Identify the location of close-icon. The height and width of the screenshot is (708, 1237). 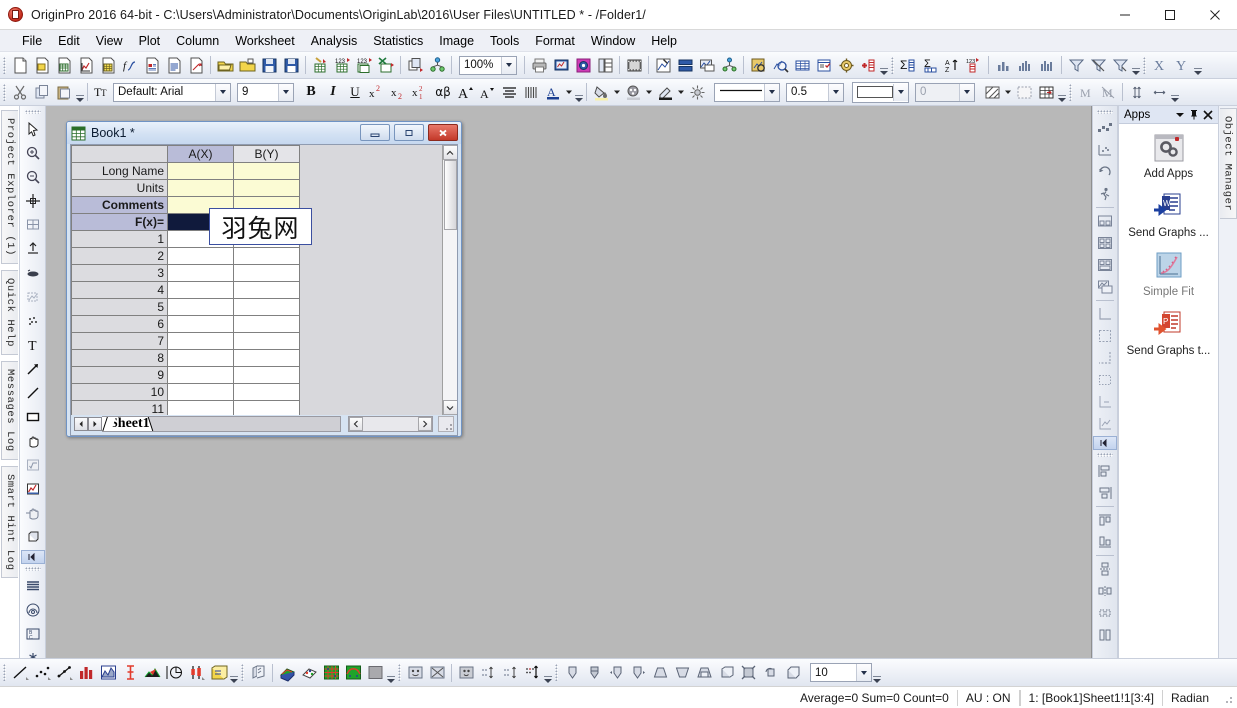
(1208, 115).